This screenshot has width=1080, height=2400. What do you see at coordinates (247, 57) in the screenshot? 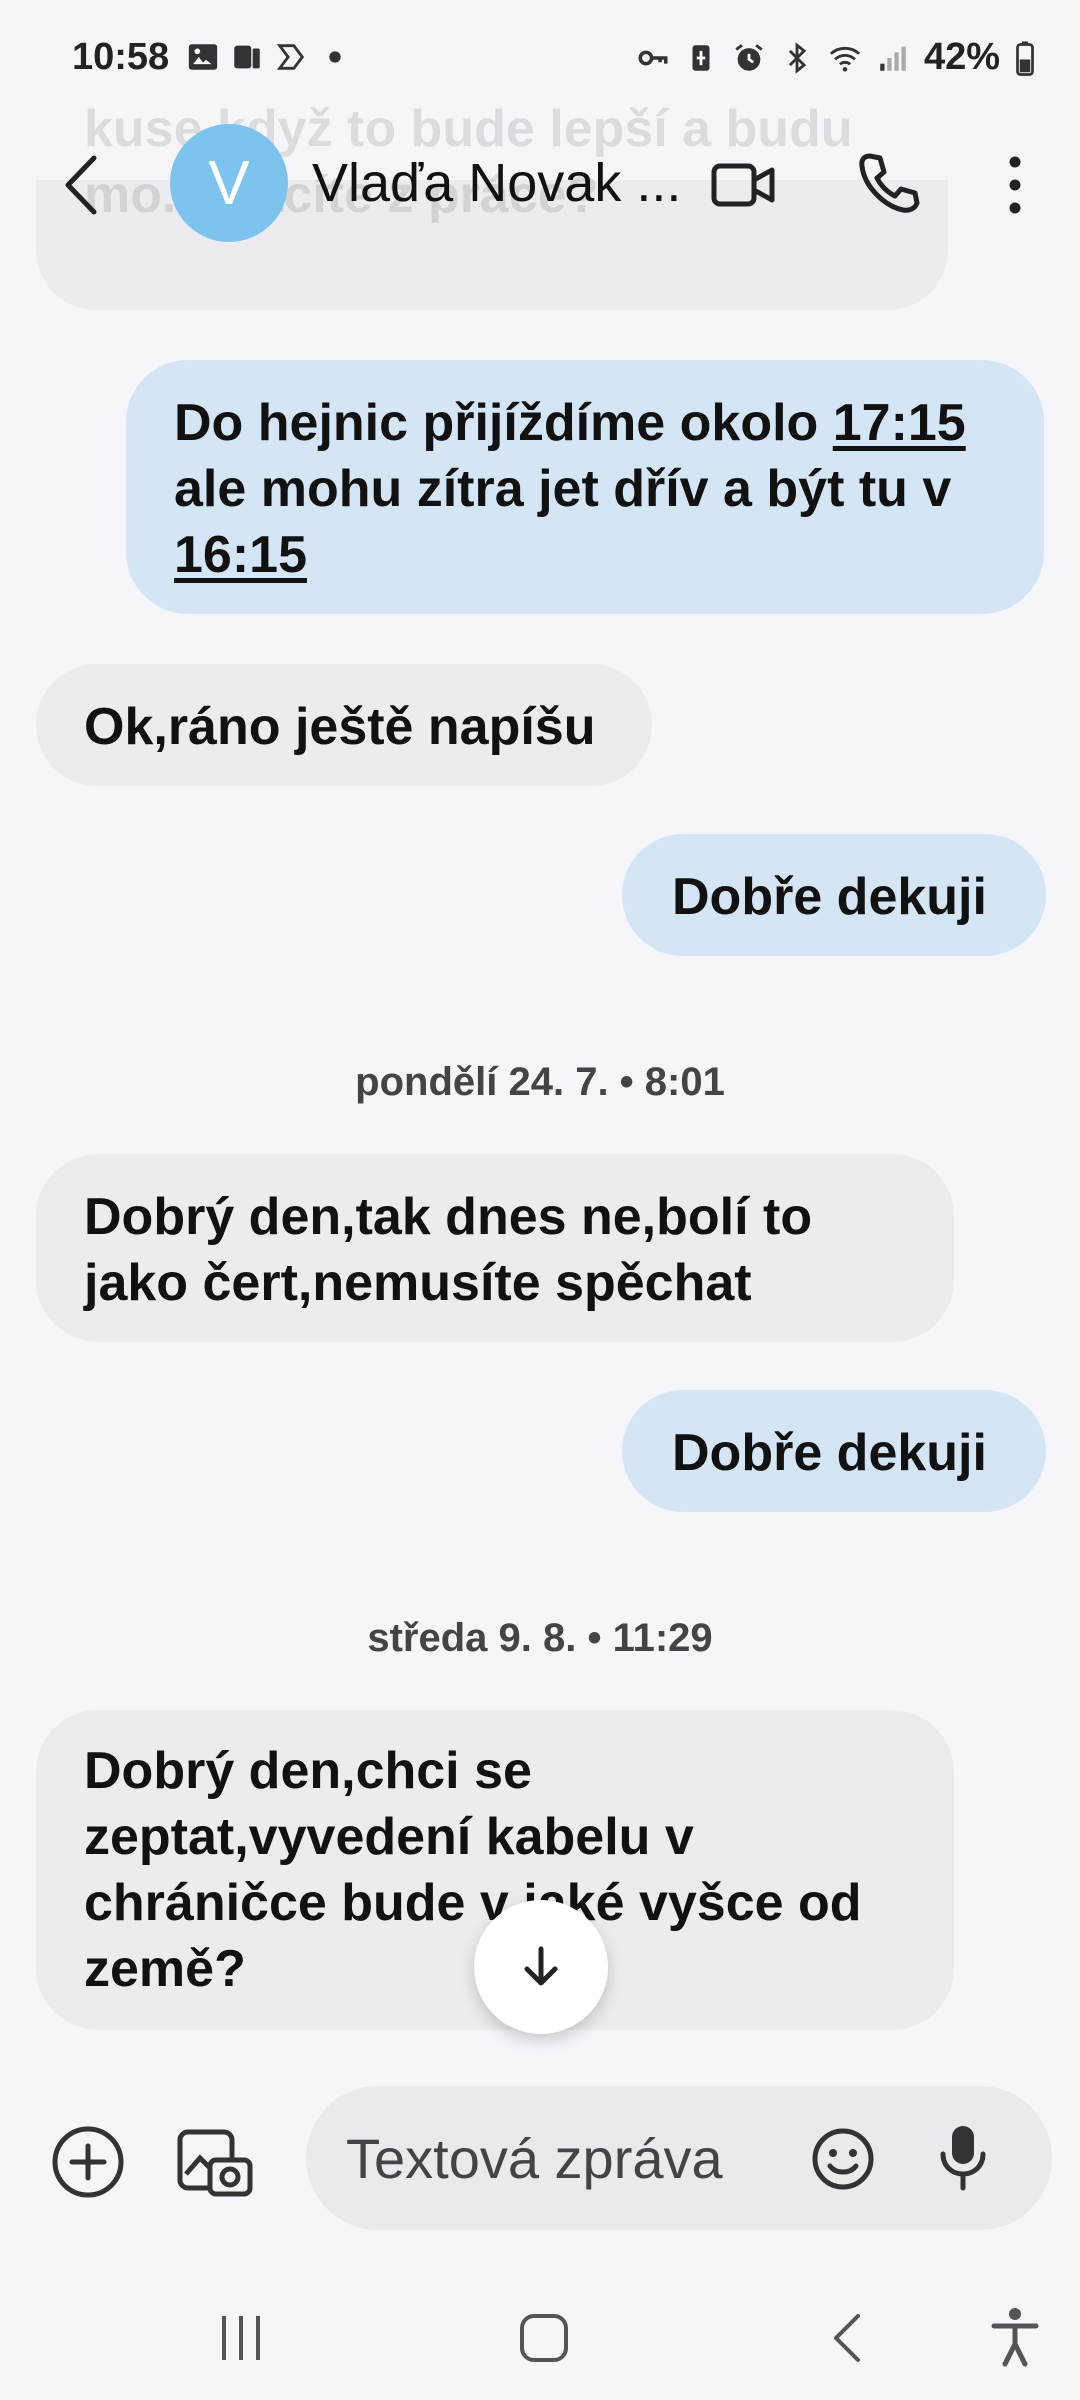
I see `sim-card-icon` at bounding box center [247, 57].